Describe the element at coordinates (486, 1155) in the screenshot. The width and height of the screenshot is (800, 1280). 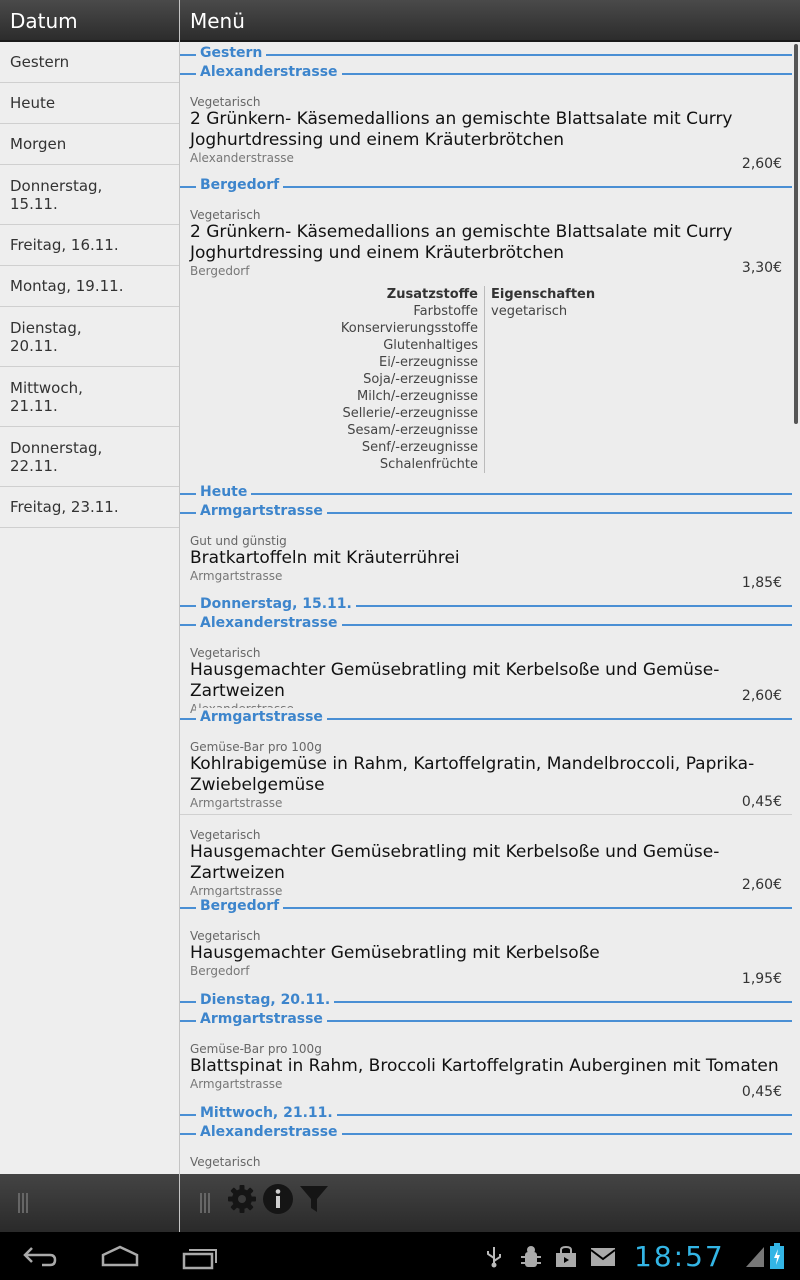
I see `menu-item: Vegetarisch` at that location.